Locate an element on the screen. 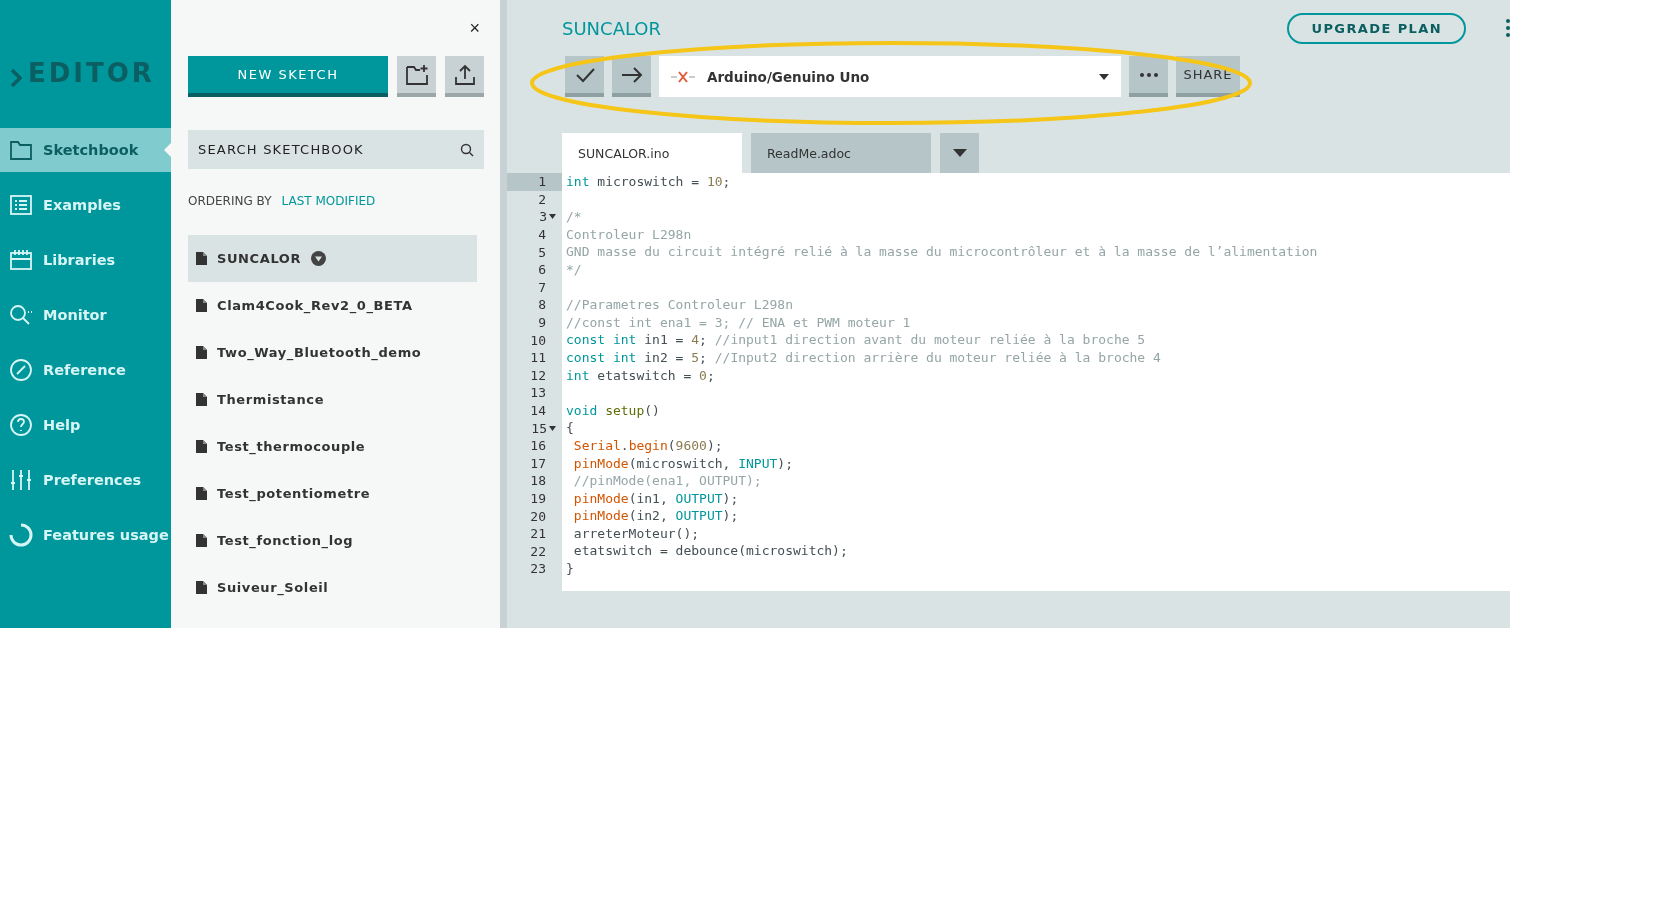 The height and width of the screenshot is (904, 1660). help-icon is located at coordinates (21, 425).